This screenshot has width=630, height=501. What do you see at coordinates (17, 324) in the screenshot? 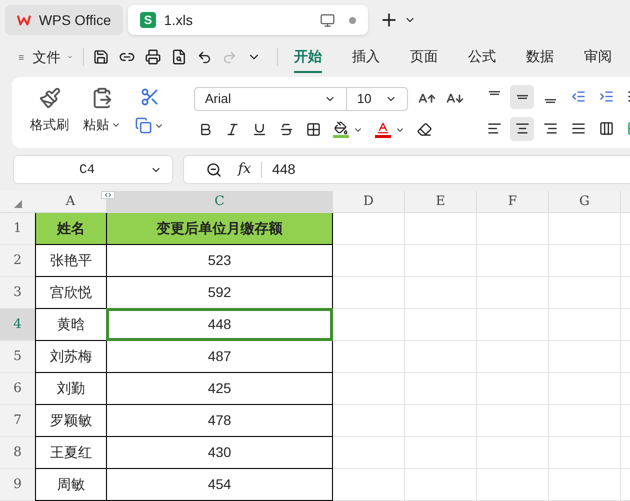
I see `row-header: 4` at bounding box center [17, 324].